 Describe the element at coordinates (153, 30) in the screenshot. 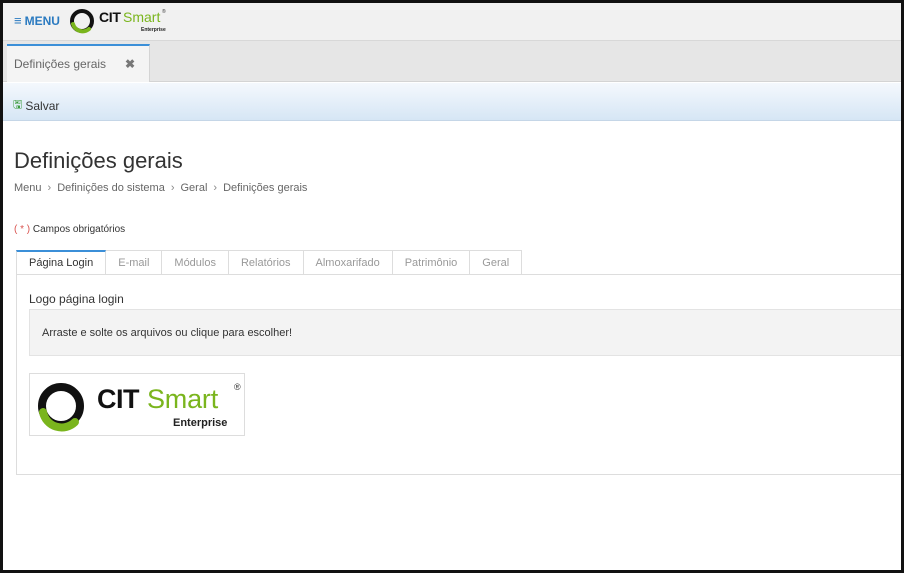

I see `logo-enterprise-text: Enterprise` at that location.